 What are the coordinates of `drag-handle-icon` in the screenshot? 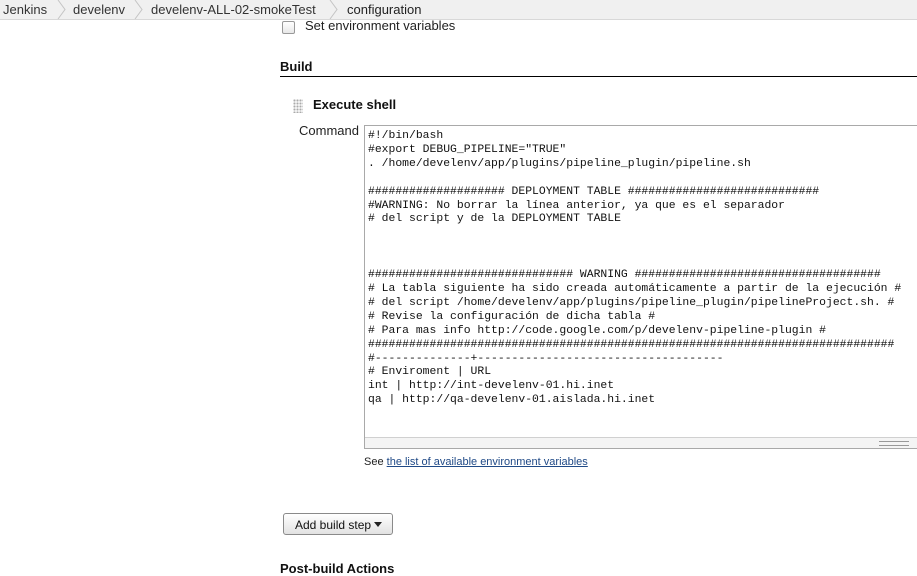 It's located at (298, 106).